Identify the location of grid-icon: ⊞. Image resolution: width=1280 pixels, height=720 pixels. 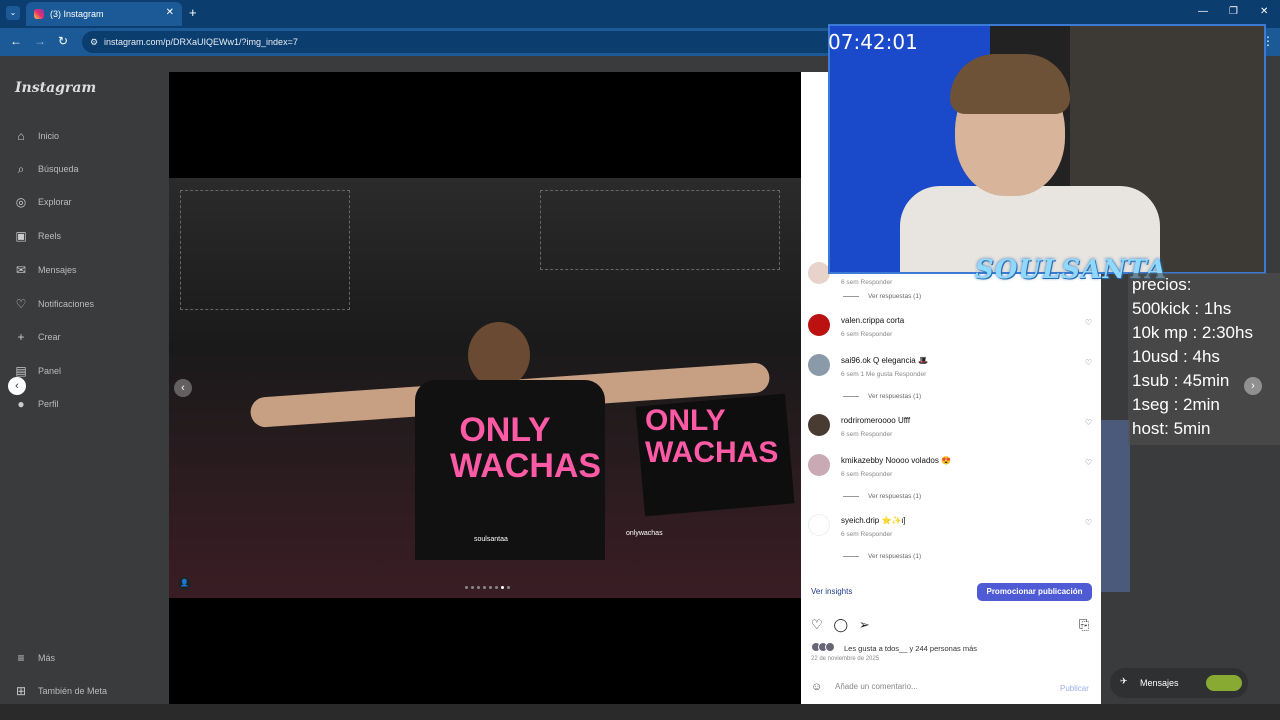
(21, 691).